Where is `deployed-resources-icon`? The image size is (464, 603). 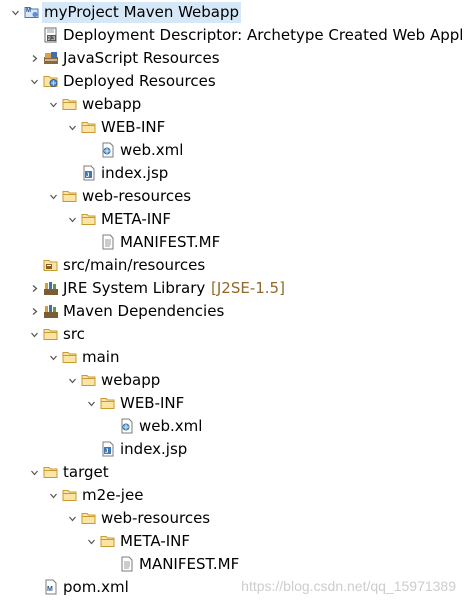 deployed-resources-icon is located at coordinates (51, 81).